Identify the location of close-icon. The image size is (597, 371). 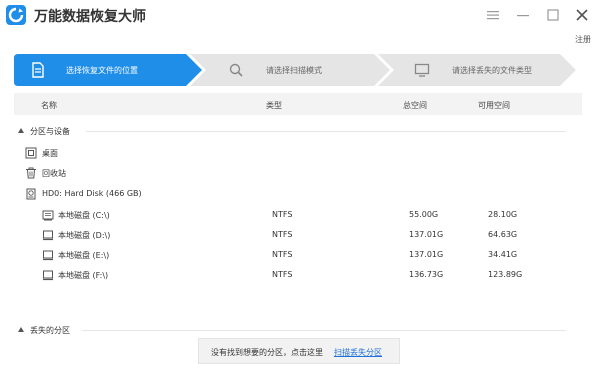
(582, 15).